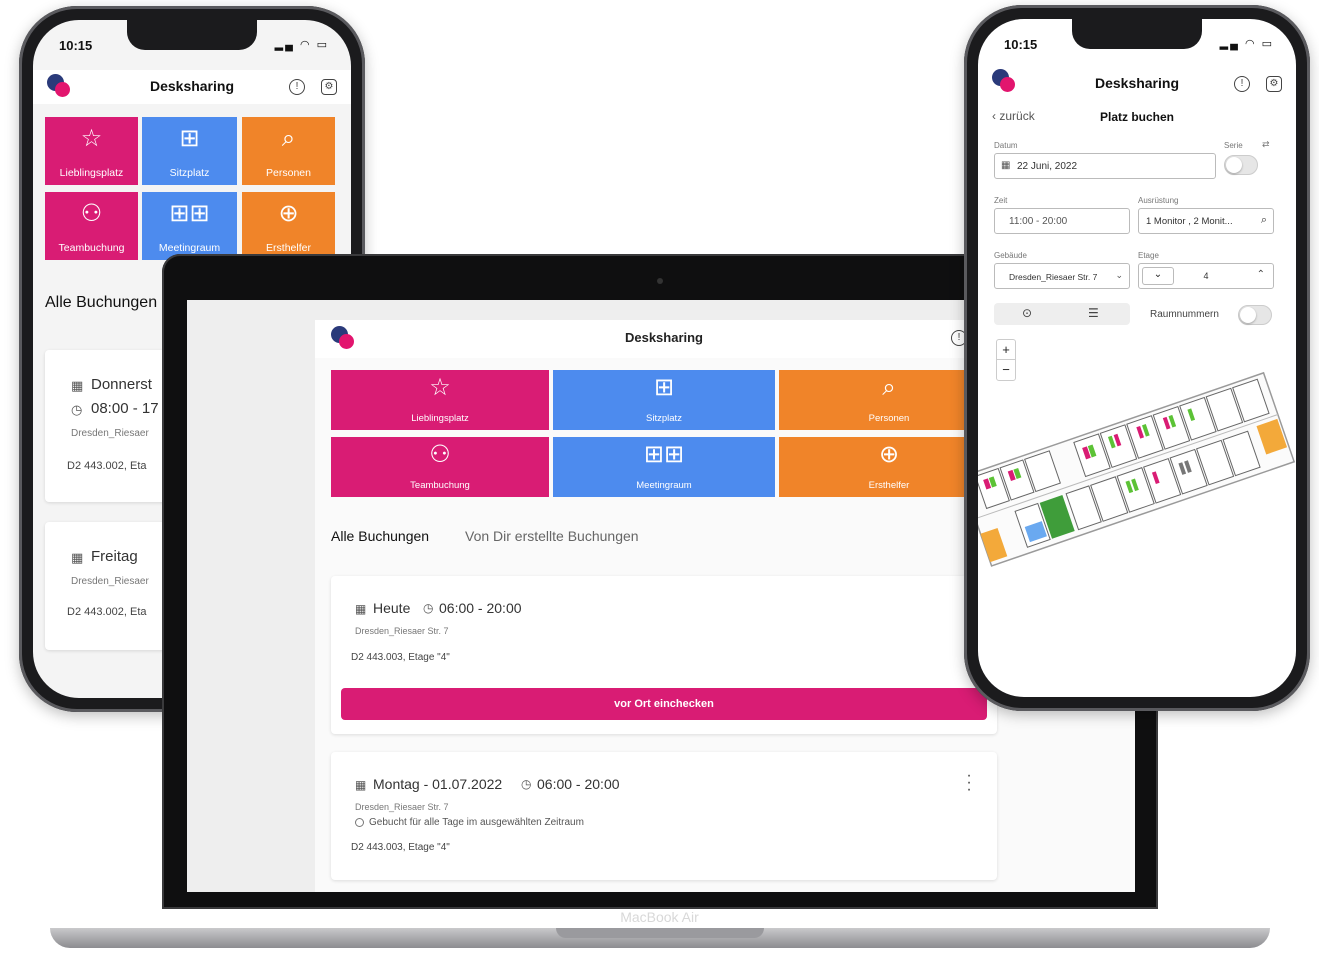  Describe the element at coordinates (1266, 144) in the screenshot. I see `repeat-icon: ⇄` at that location.